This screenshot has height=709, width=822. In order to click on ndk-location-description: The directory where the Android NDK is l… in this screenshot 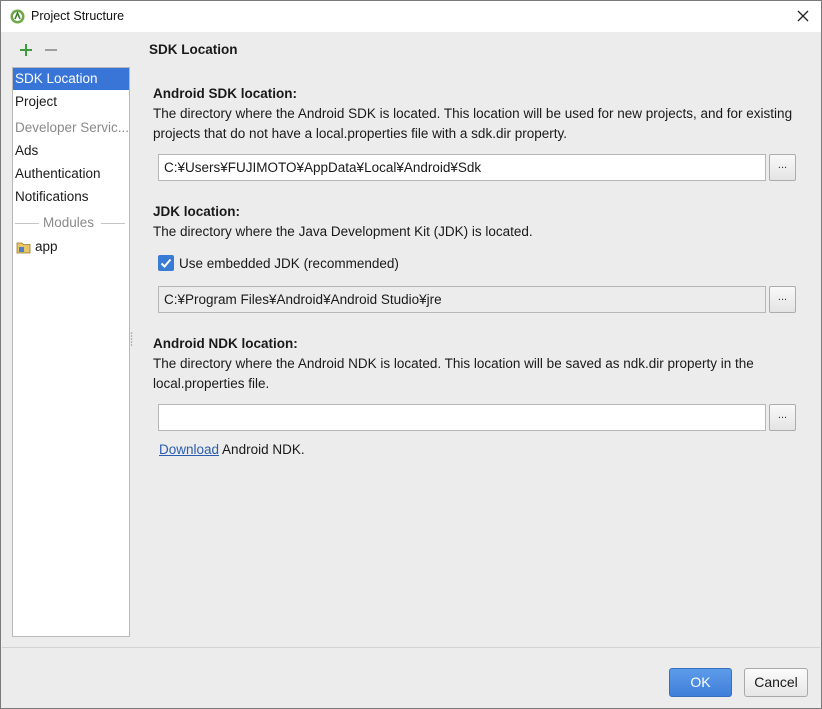, I will do `click(453, 373)`.